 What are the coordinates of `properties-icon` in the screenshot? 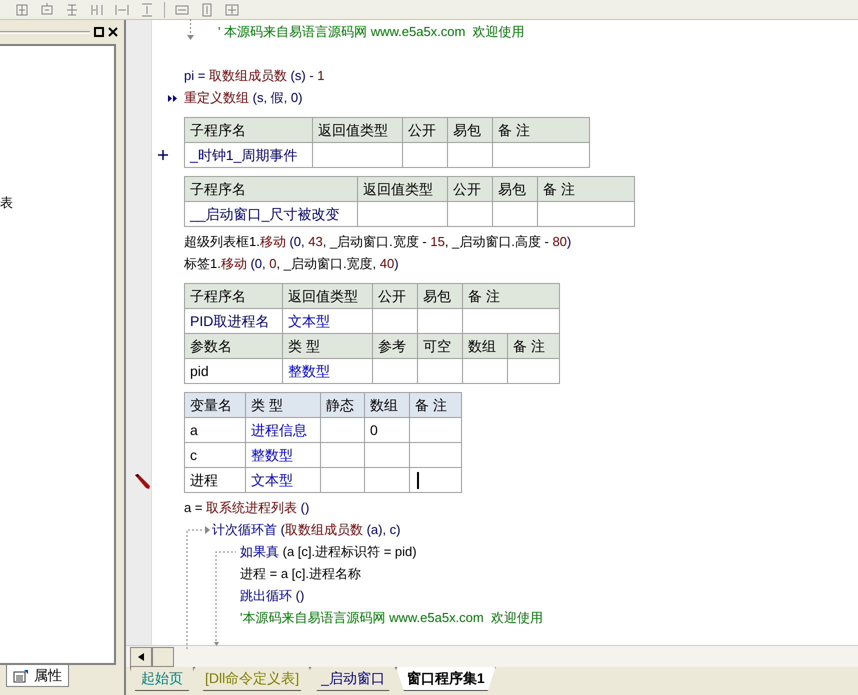 It's located at (21, 675).